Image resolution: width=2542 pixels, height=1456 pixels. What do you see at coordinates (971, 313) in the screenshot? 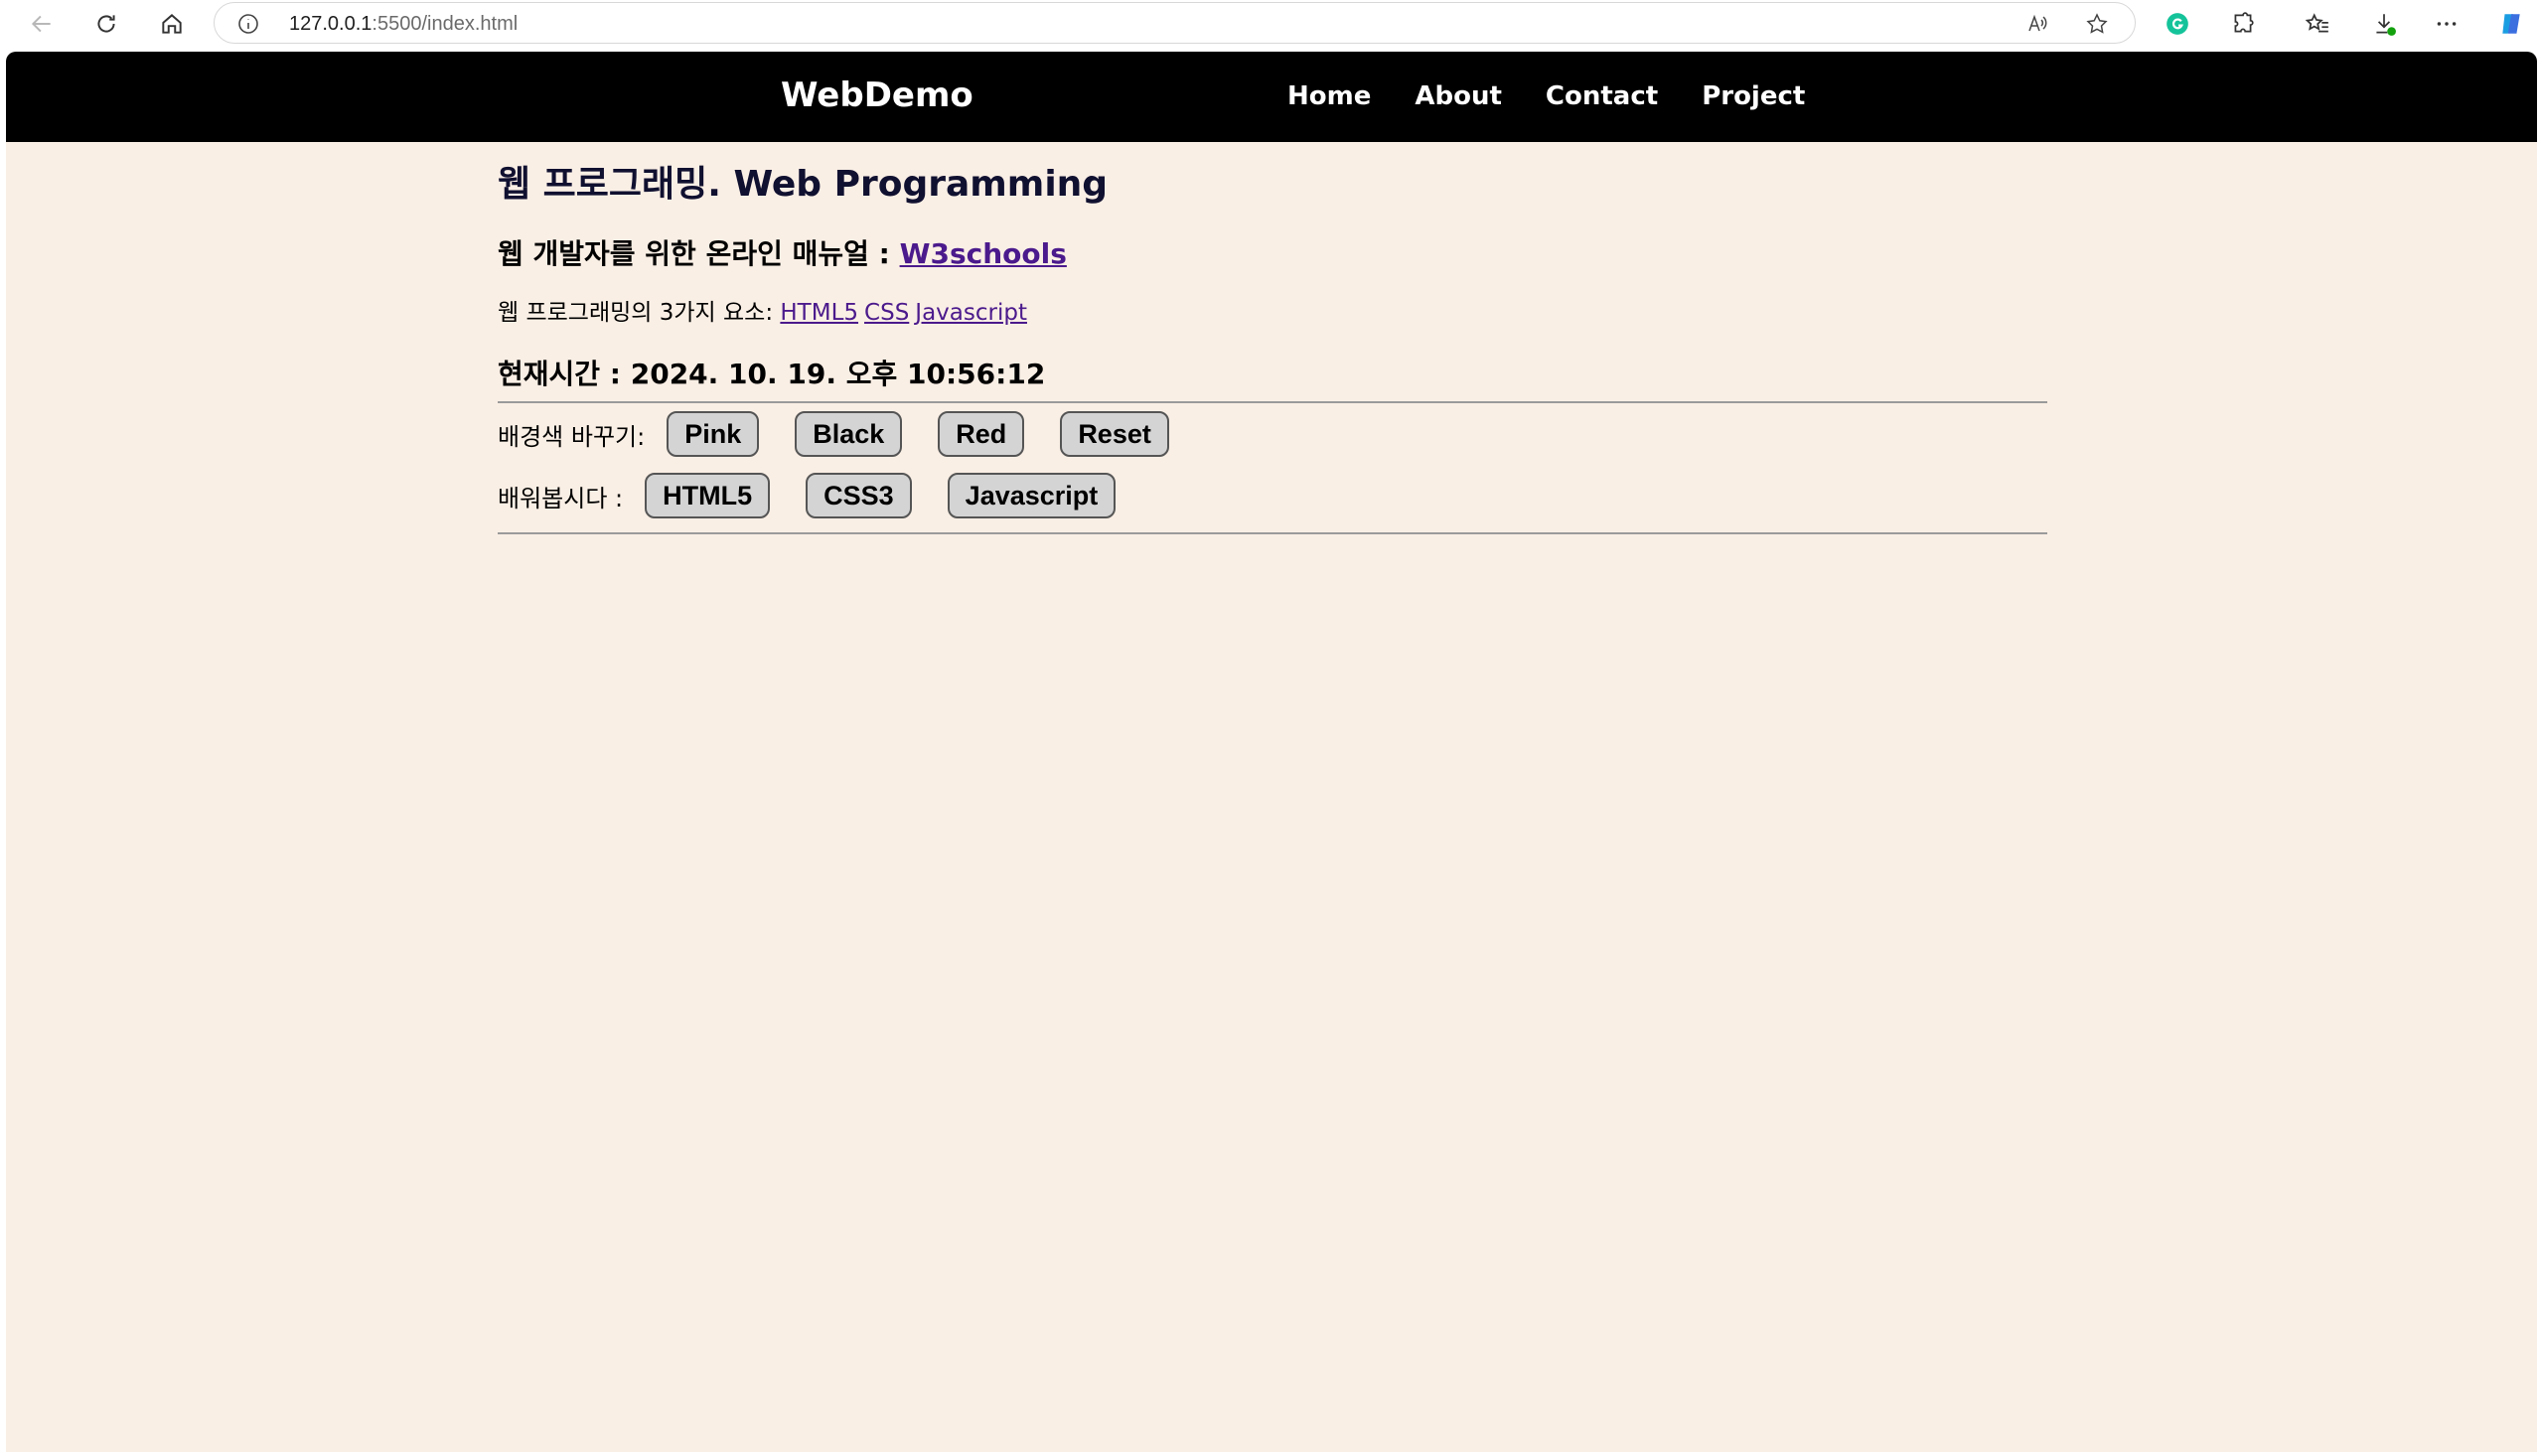
I see `javascript-link: Javascript` at bounding box center [971, 313].